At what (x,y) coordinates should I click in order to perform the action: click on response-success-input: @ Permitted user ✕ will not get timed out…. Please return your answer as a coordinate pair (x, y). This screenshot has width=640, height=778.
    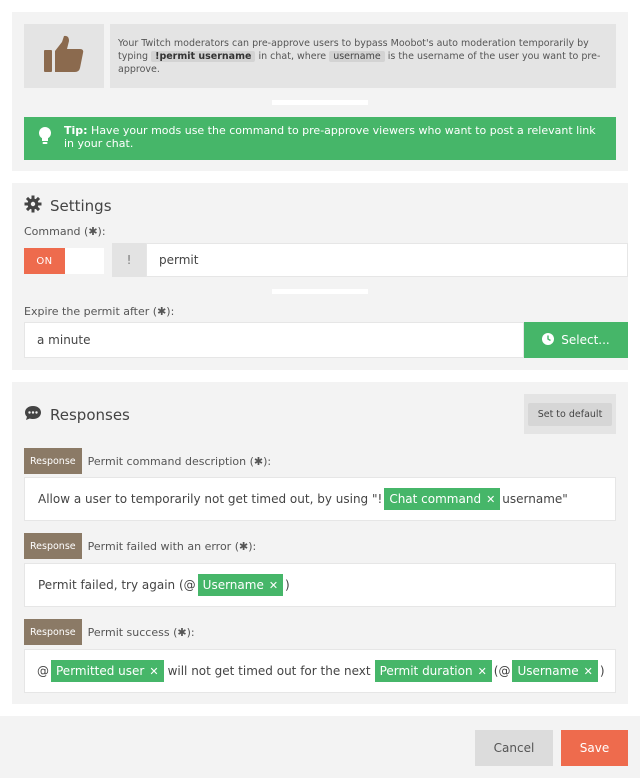
    Looking at the image, I should click on (320, 671).